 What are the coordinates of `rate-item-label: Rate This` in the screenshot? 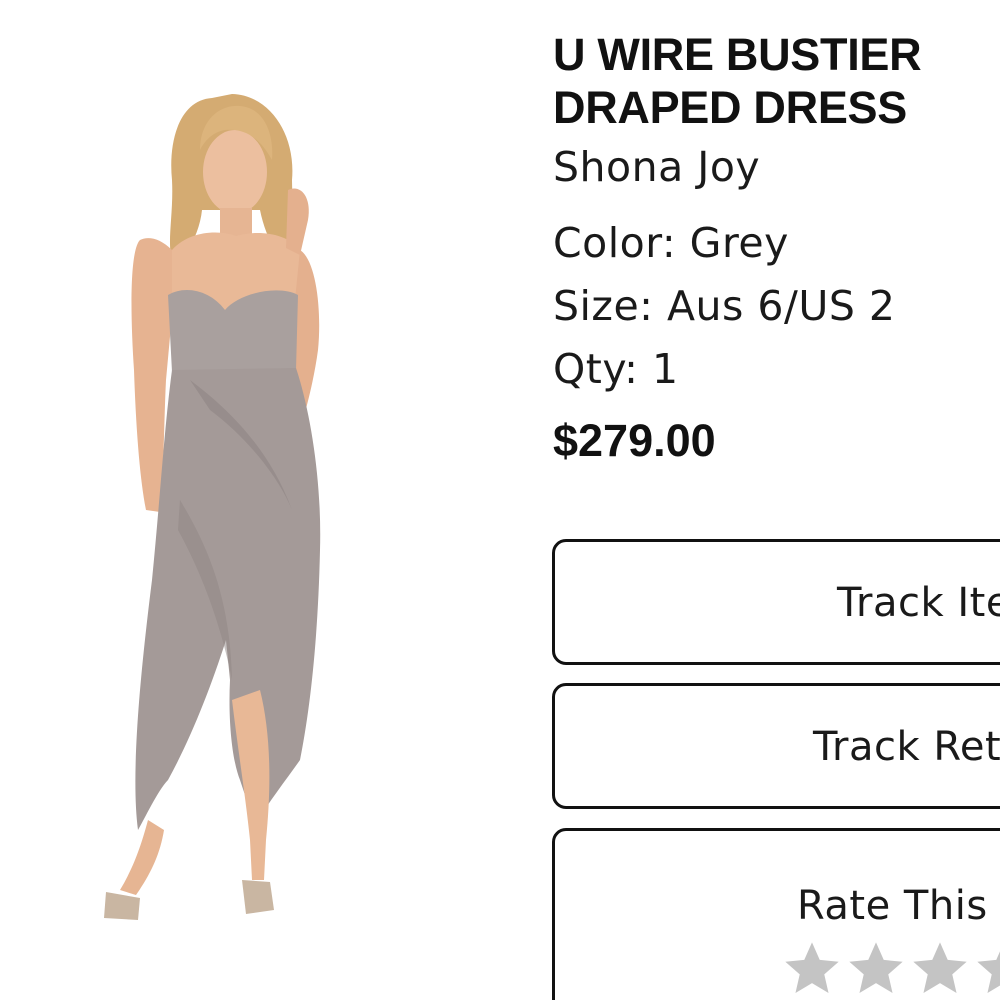 It's located at (892, 906).